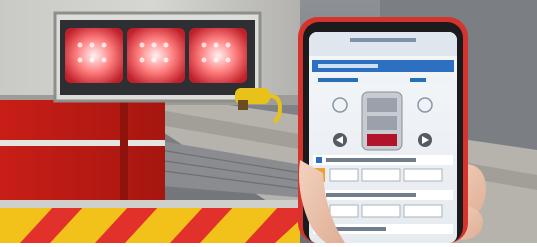 The image size is (537, 247). Describe the element at coordinates (156, 55) in the screenshot. I see `tail-lamp-segments` at that location.